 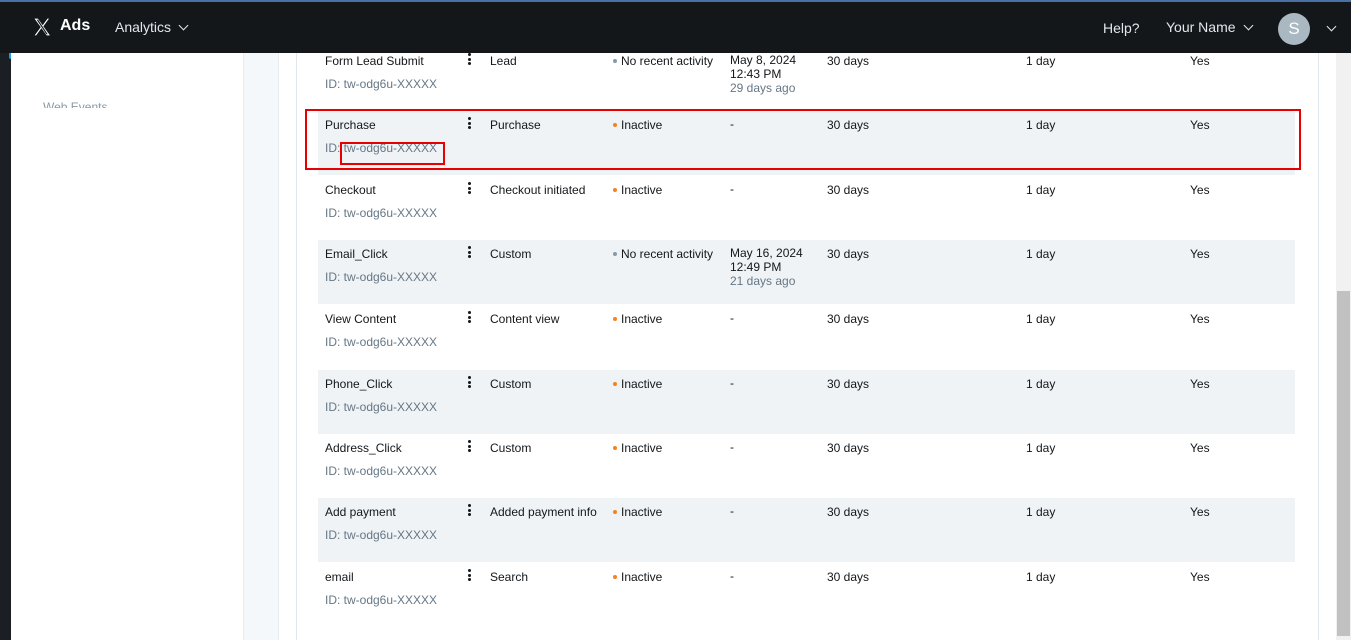 I want to click on analytics-menu-label: Analytics, so click(x=143, y=27).